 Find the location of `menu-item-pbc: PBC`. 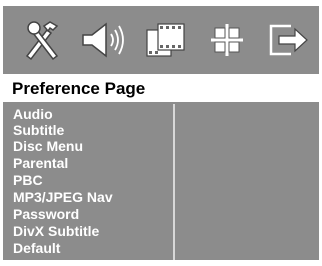

menu-item-pbc: PBC is located at coordinates (28, 180).